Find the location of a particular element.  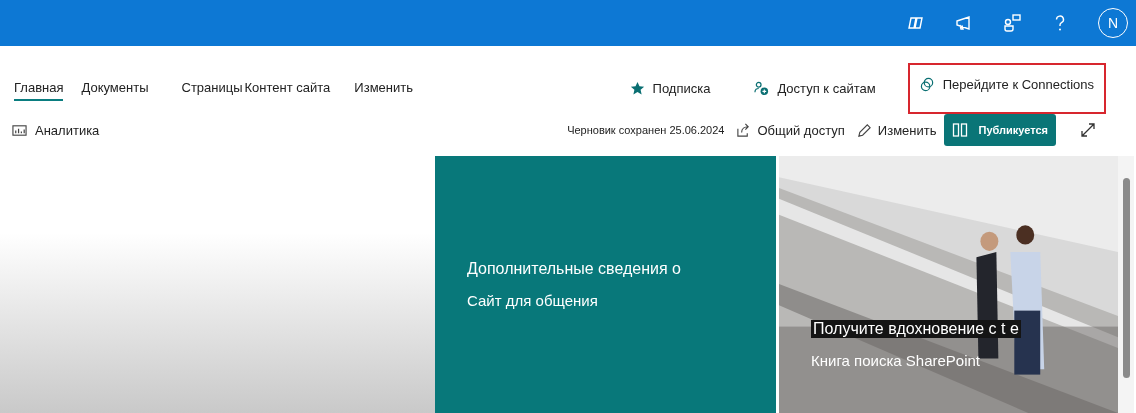

people-add-icon is located at coordinates (762, 88).